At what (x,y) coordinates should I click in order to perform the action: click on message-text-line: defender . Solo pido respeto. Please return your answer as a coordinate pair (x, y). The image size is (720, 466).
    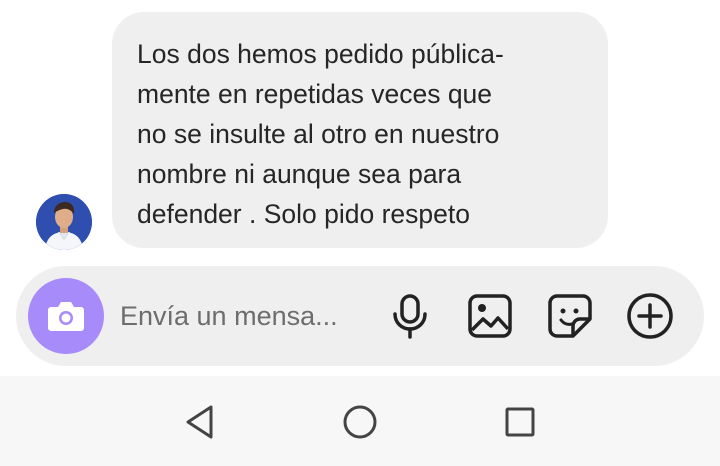
    Looking at the image, I should click on (303, 214).